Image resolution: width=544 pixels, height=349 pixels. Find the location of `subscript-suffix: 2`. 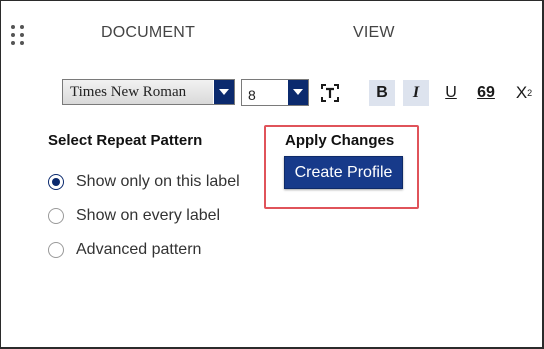

subscript-suffix: 2 is located at coordinates (530, 93).